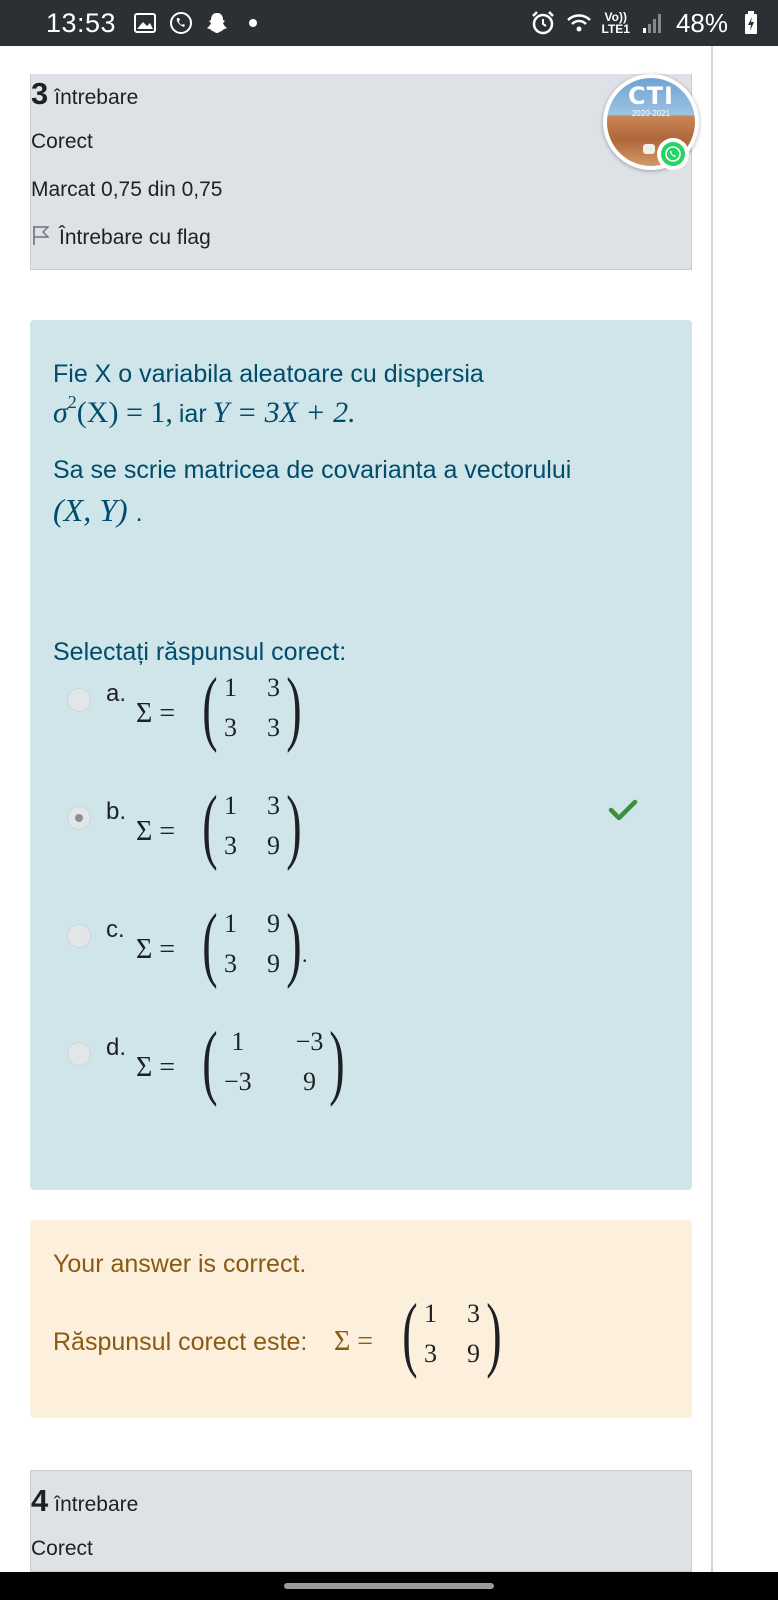  I want to click on option-letter: c., so click(115, 929).